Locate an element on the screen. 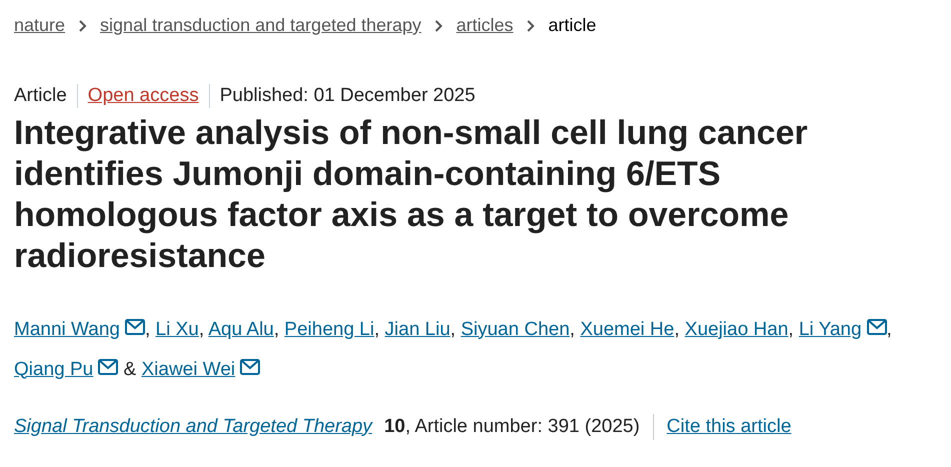 This screenshot has width=951, height=467. author-link: Xuejiao Han is located at coordinates (736, 329).